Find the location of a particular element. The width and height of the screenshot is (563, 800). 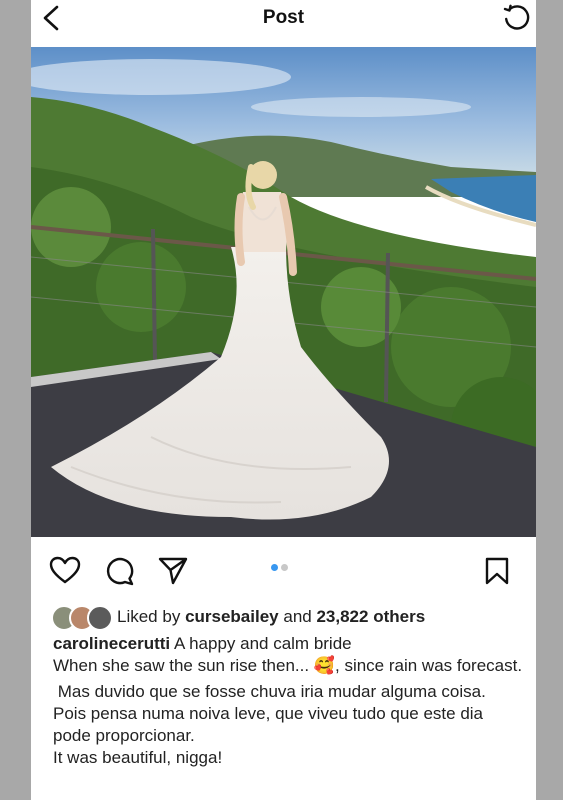

liker-avatars is located at coordinates (82, 617).